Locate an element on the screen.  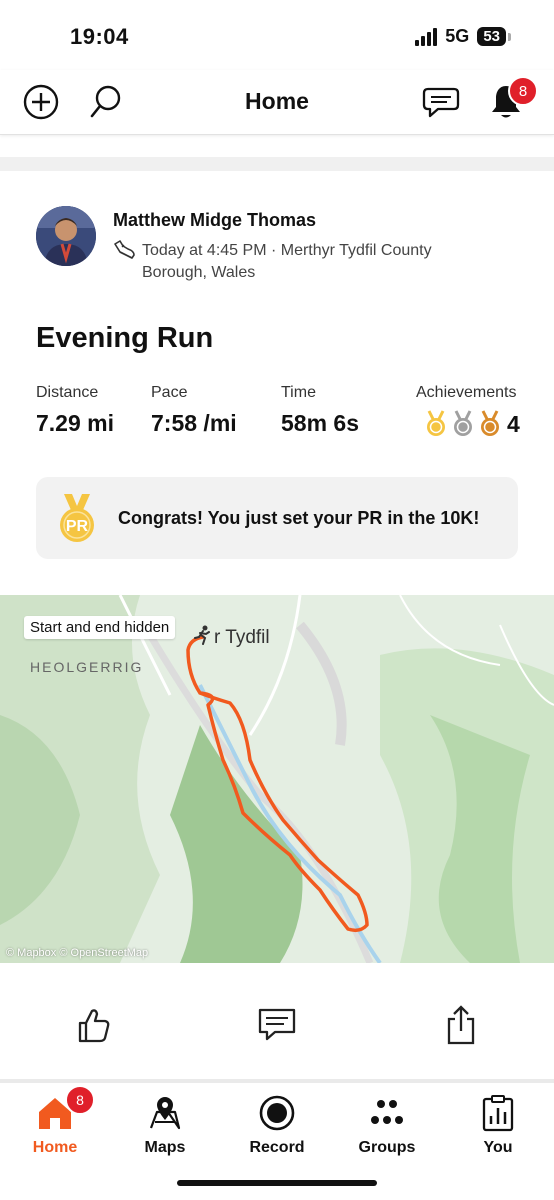
comment-button is located at coordinates (277, 1025).